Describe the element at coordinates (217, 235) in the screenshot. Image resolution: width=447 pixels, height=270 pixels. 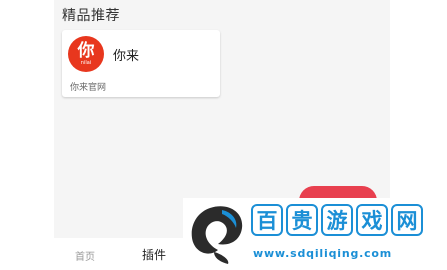
I see `watermark-logo-icon` at that location.